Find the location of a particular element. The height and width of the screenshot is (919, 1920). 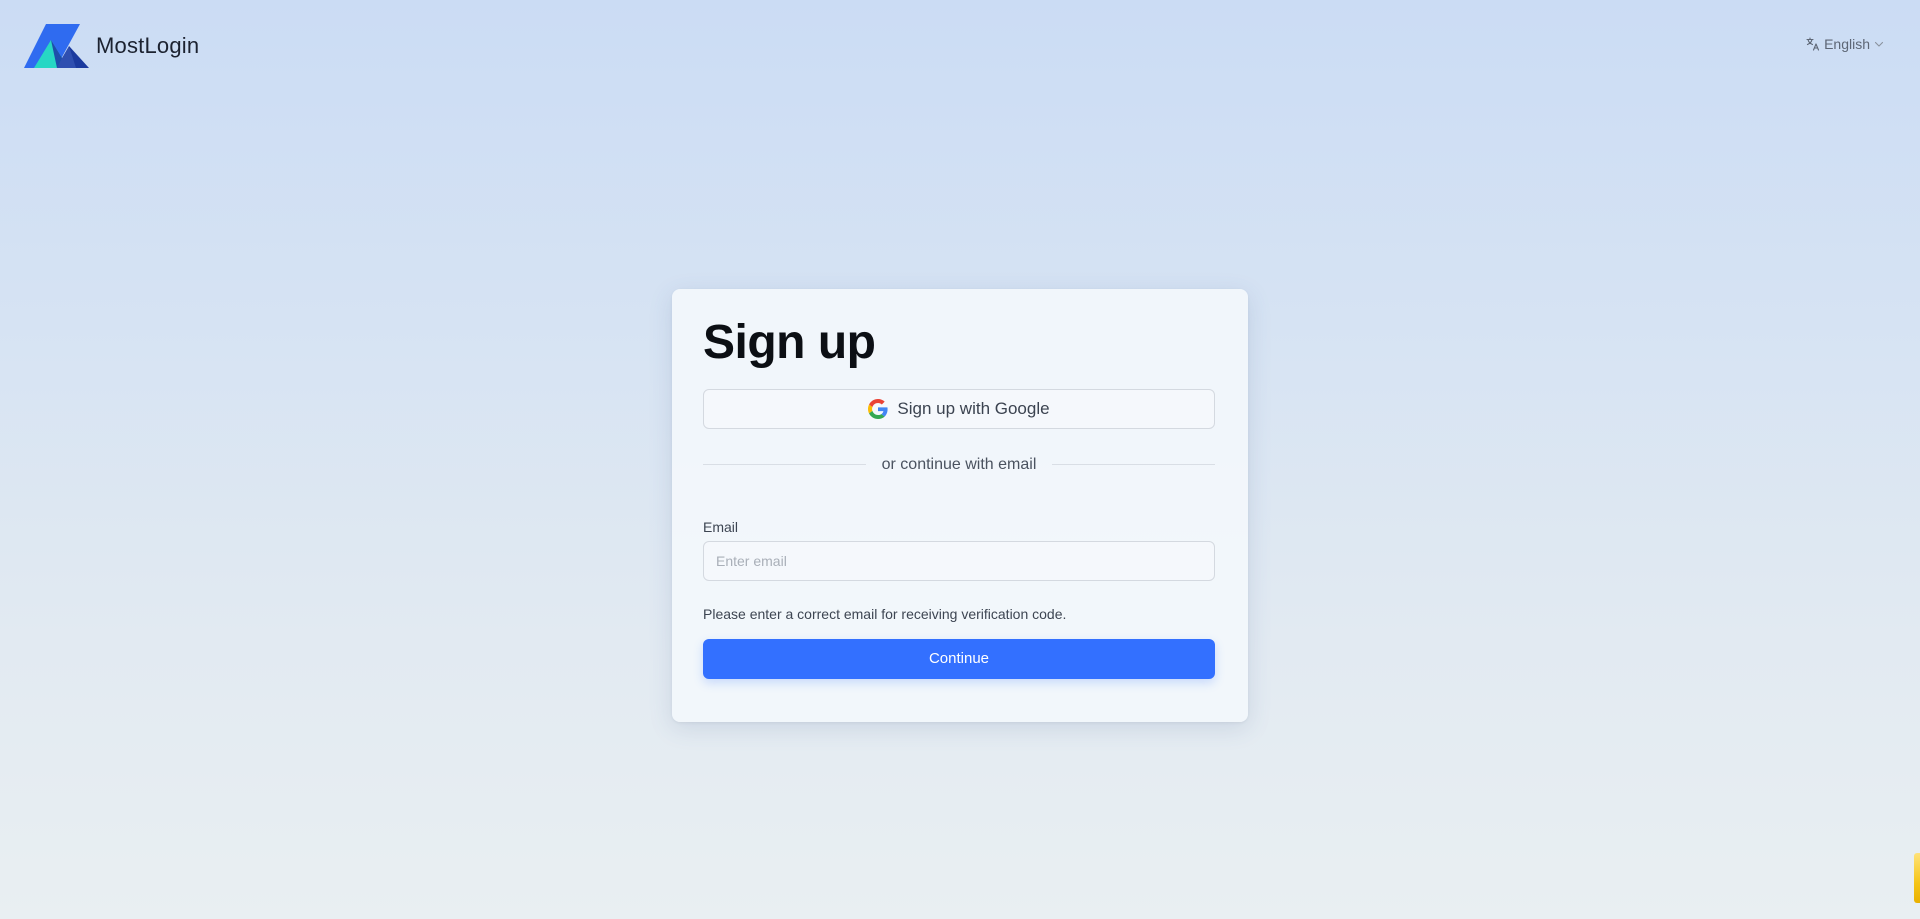

page-title: Sign up is located at coordinates (789, 342).